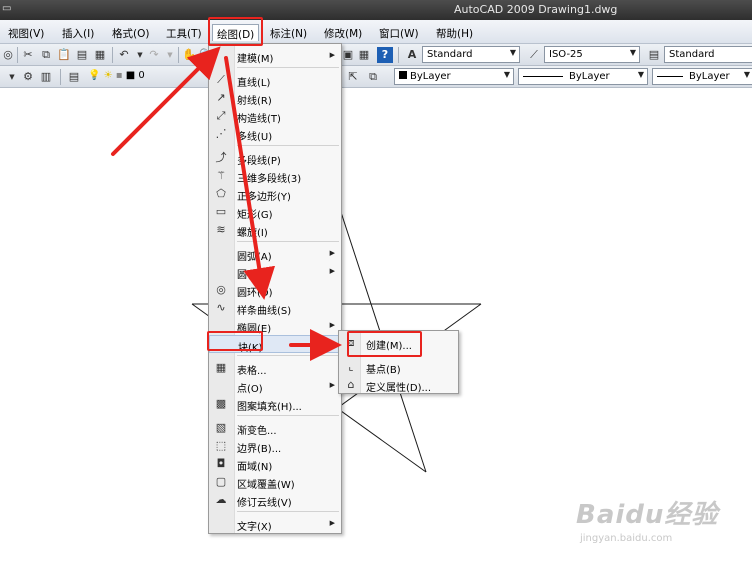  I want to click on menu-item-label: 多段线(P), so click(259, 161).